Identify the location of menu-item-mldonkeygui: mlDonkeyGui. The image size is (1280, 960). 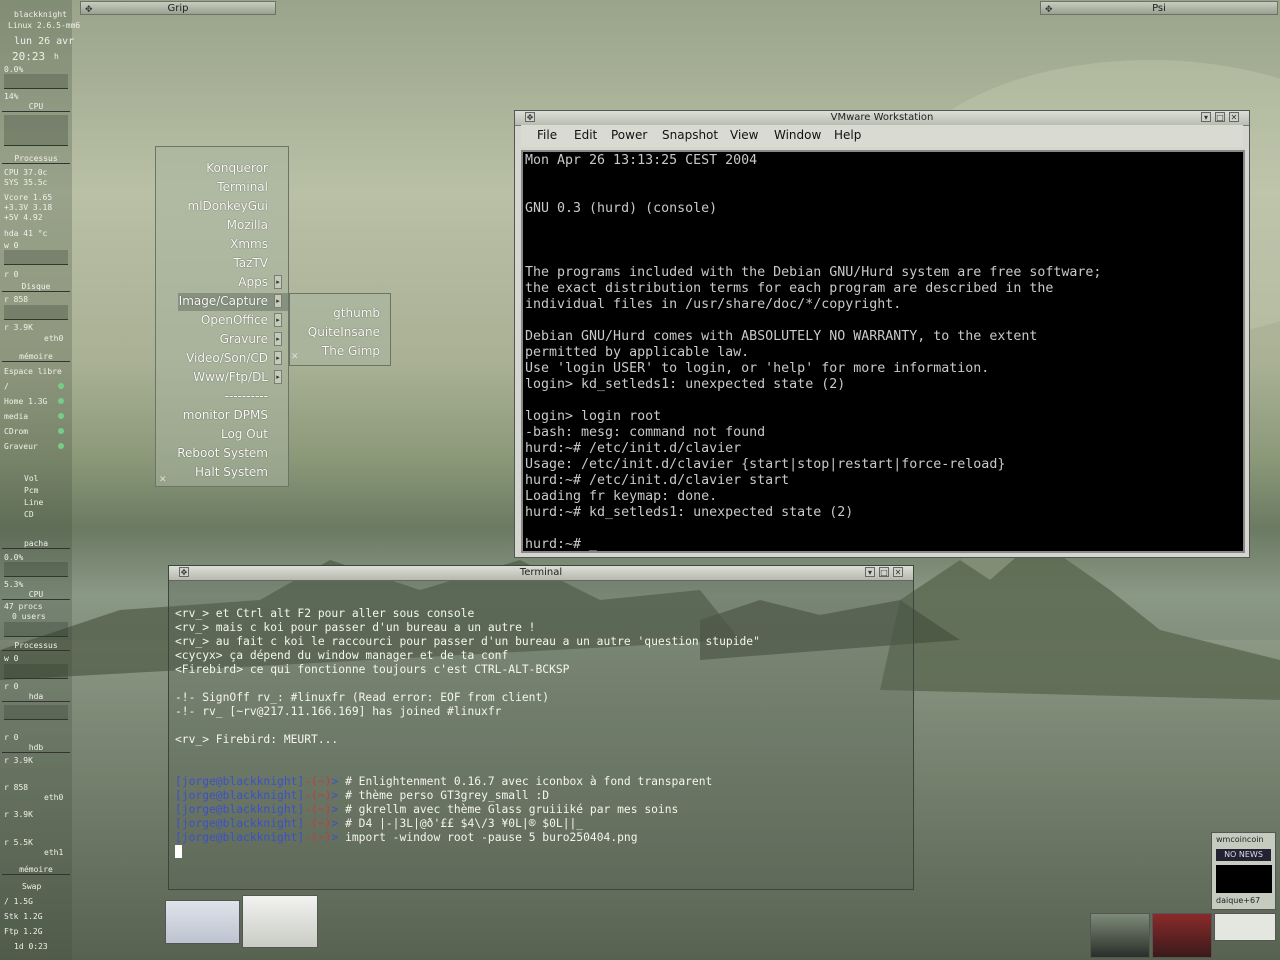
(228, 206).